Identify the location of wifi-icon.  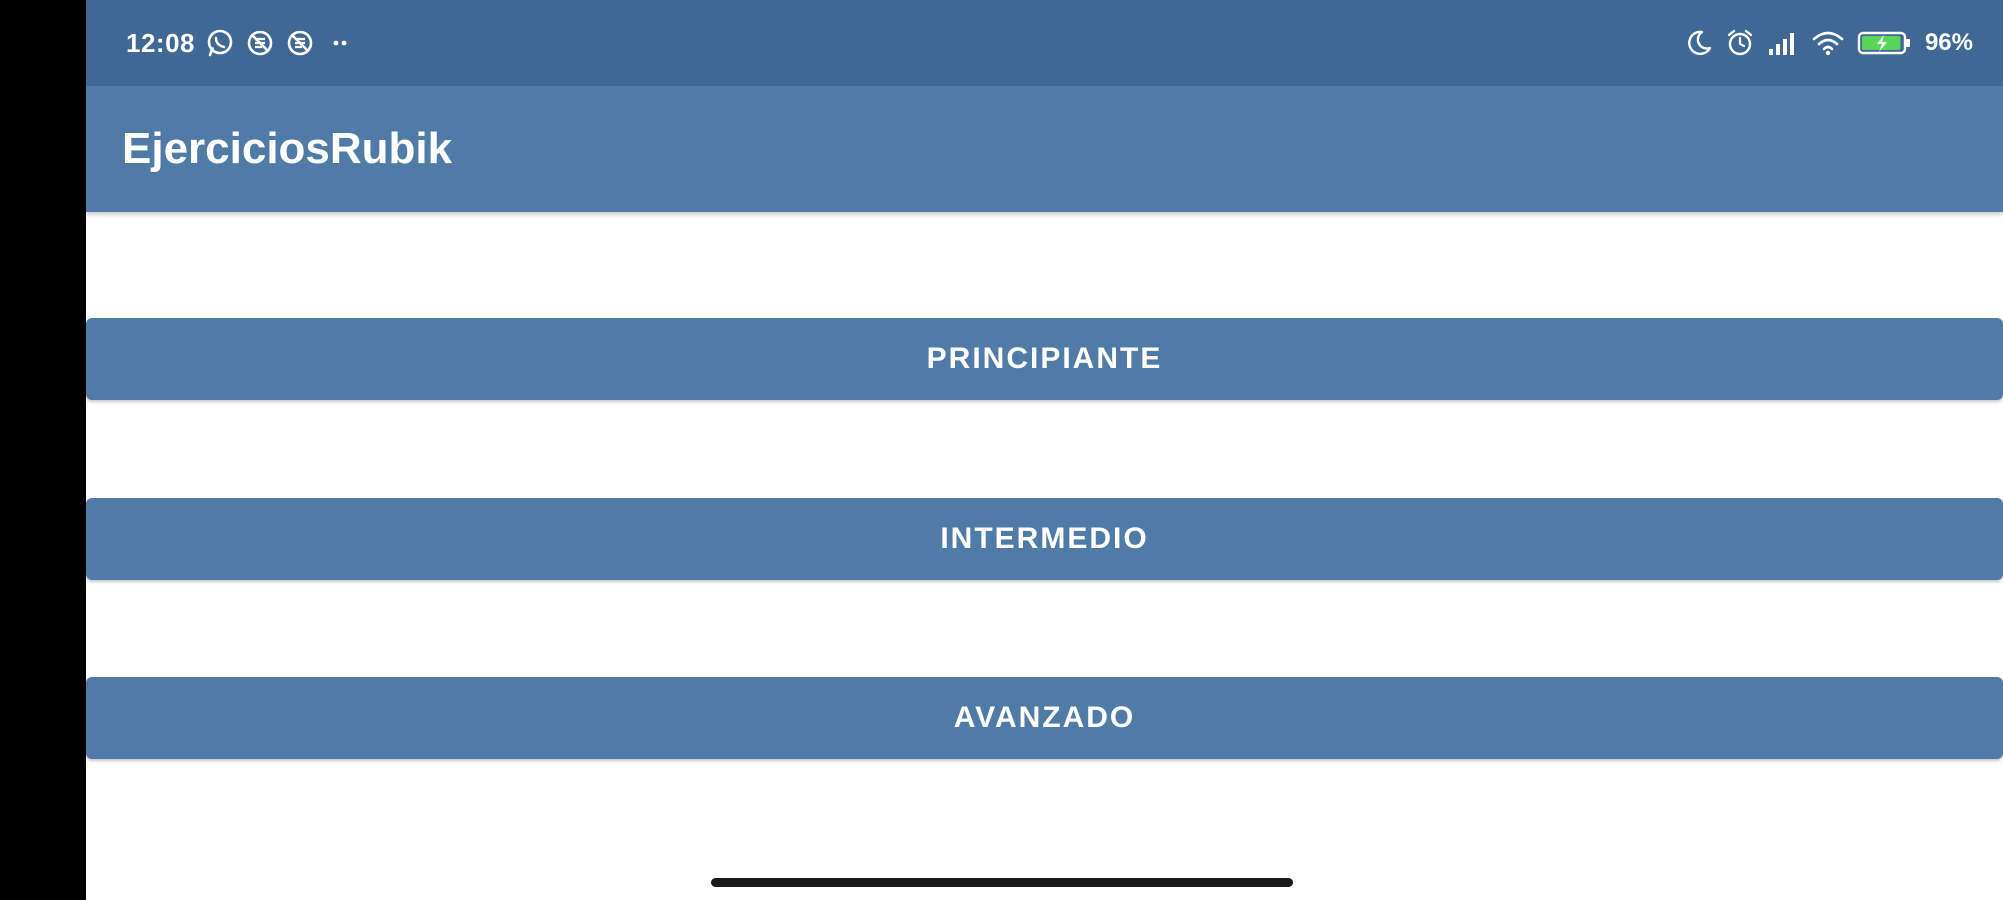
(1828, 43).